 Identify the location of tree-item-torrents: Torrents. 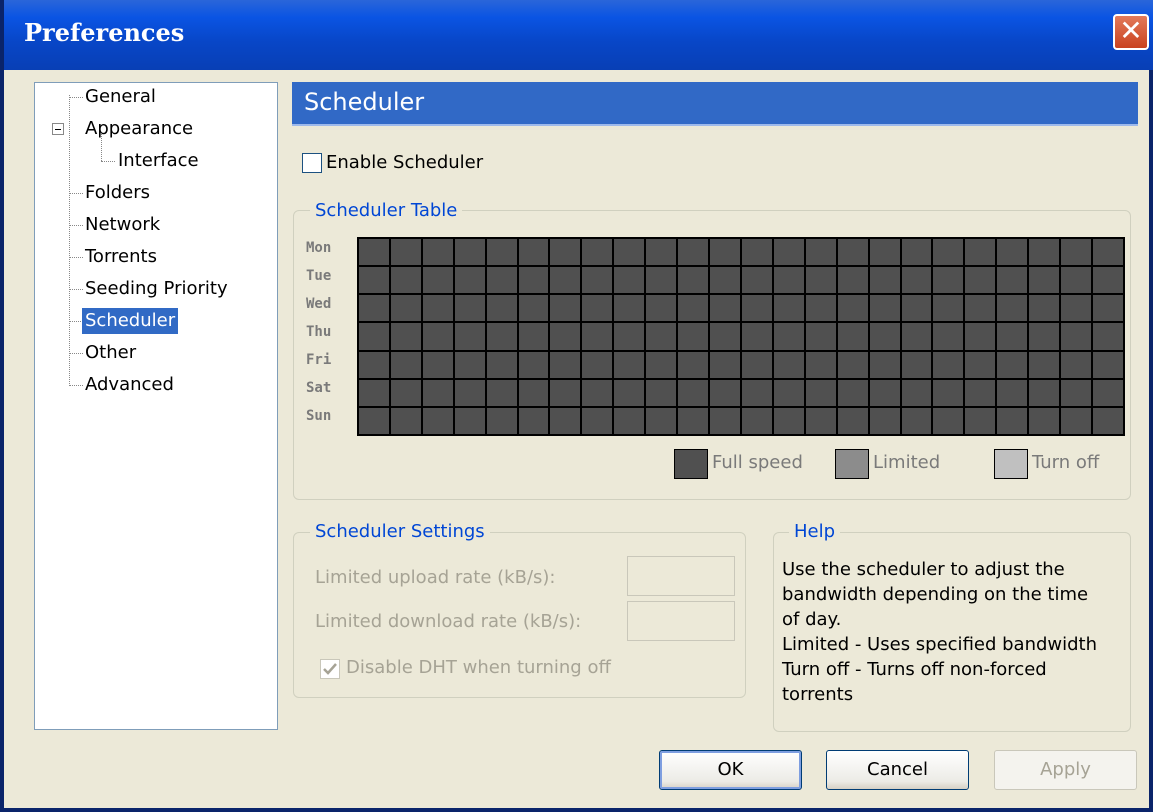
(121, 257).